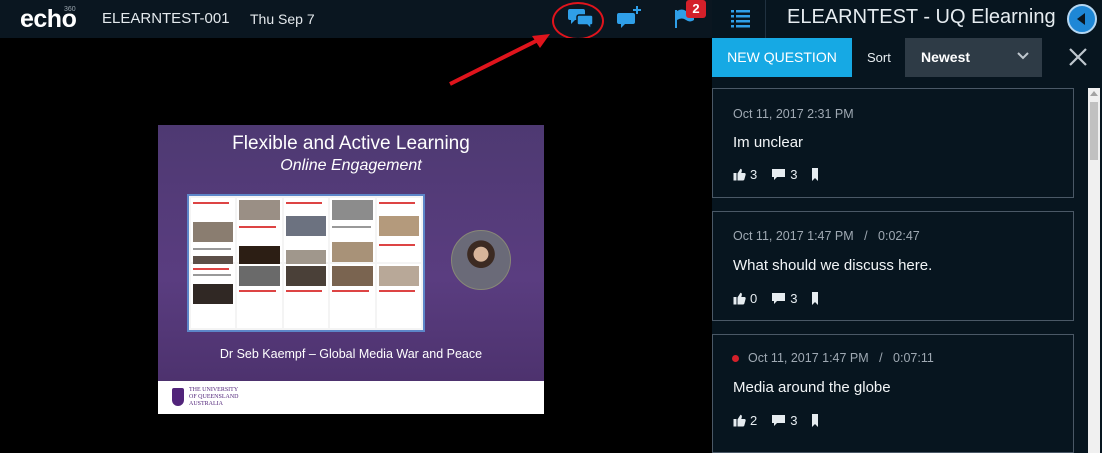 The image size is (1102, 453). I want to click on triangle-left-icon, so click(1081, 19).